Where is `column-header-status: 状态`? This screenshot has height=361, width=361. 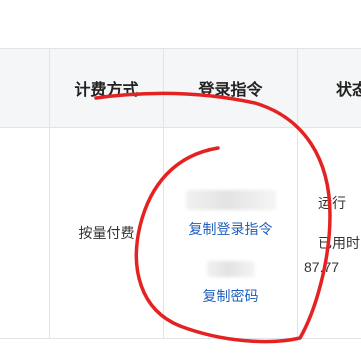 column-header-status: 状态 is located at coordinates (329, 88).